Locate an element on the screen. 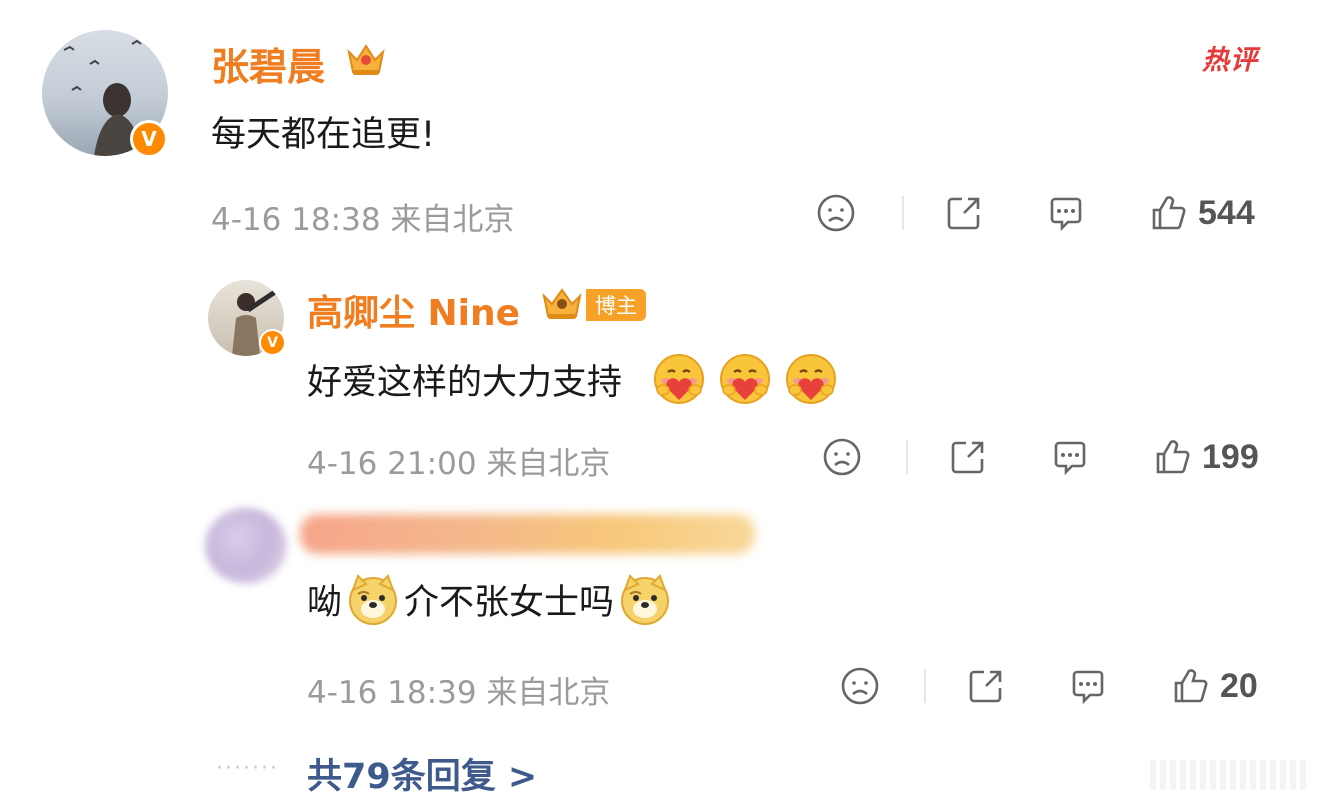  comment-date: 4-16 18:38 is located at coordinates (296, 220).